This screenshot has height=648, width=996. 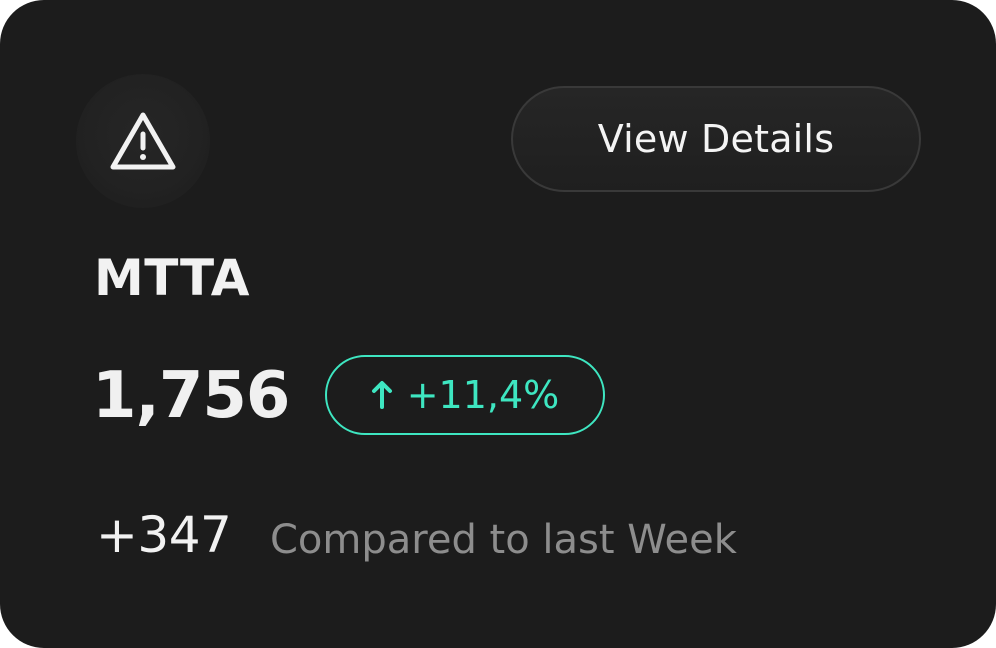 What do you see at coordinates (191, 396) in the screenshot?
I see `metric-value: 1,756` at bounding box center [191, 396].